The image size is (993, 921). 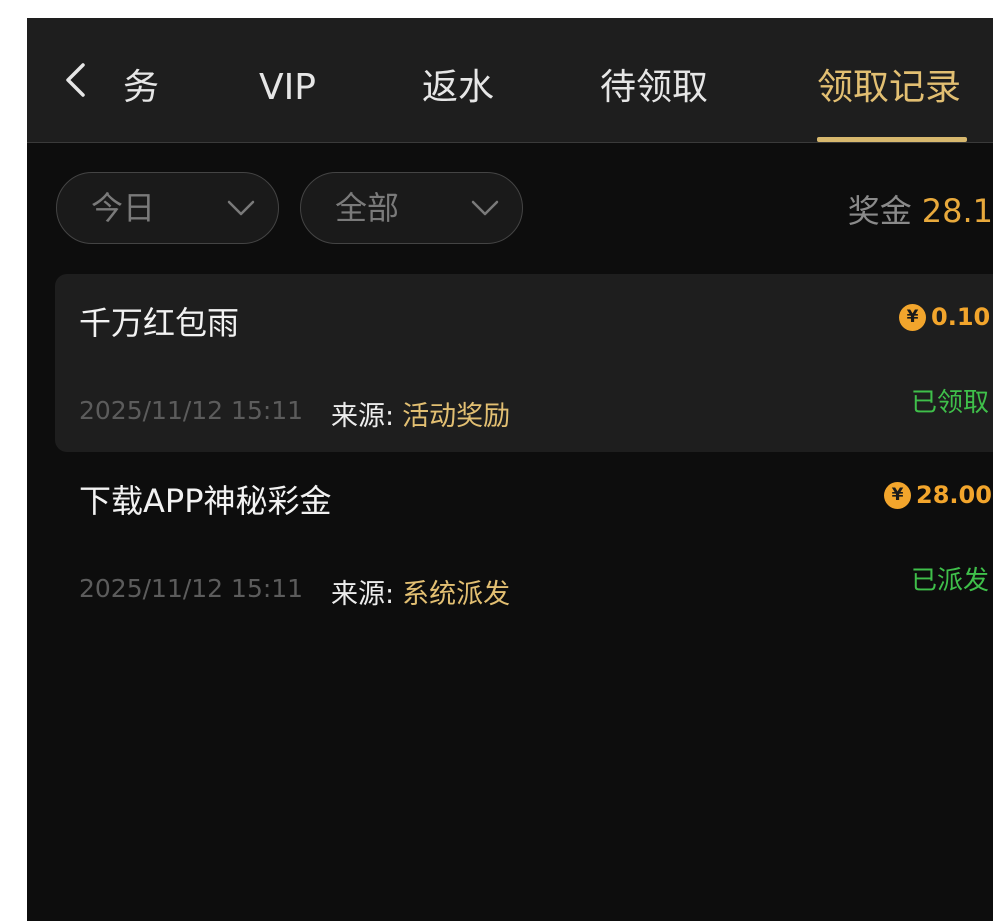 I want to click on record-amount: ¥ 0.10, so click(x=944, y=317).